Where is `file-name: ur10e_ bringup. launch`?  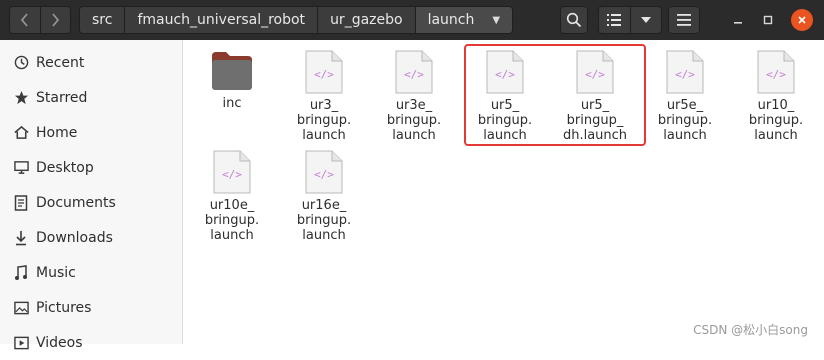 file-name: ur10e_ bringup. launch is located at coordinates (232, 220).